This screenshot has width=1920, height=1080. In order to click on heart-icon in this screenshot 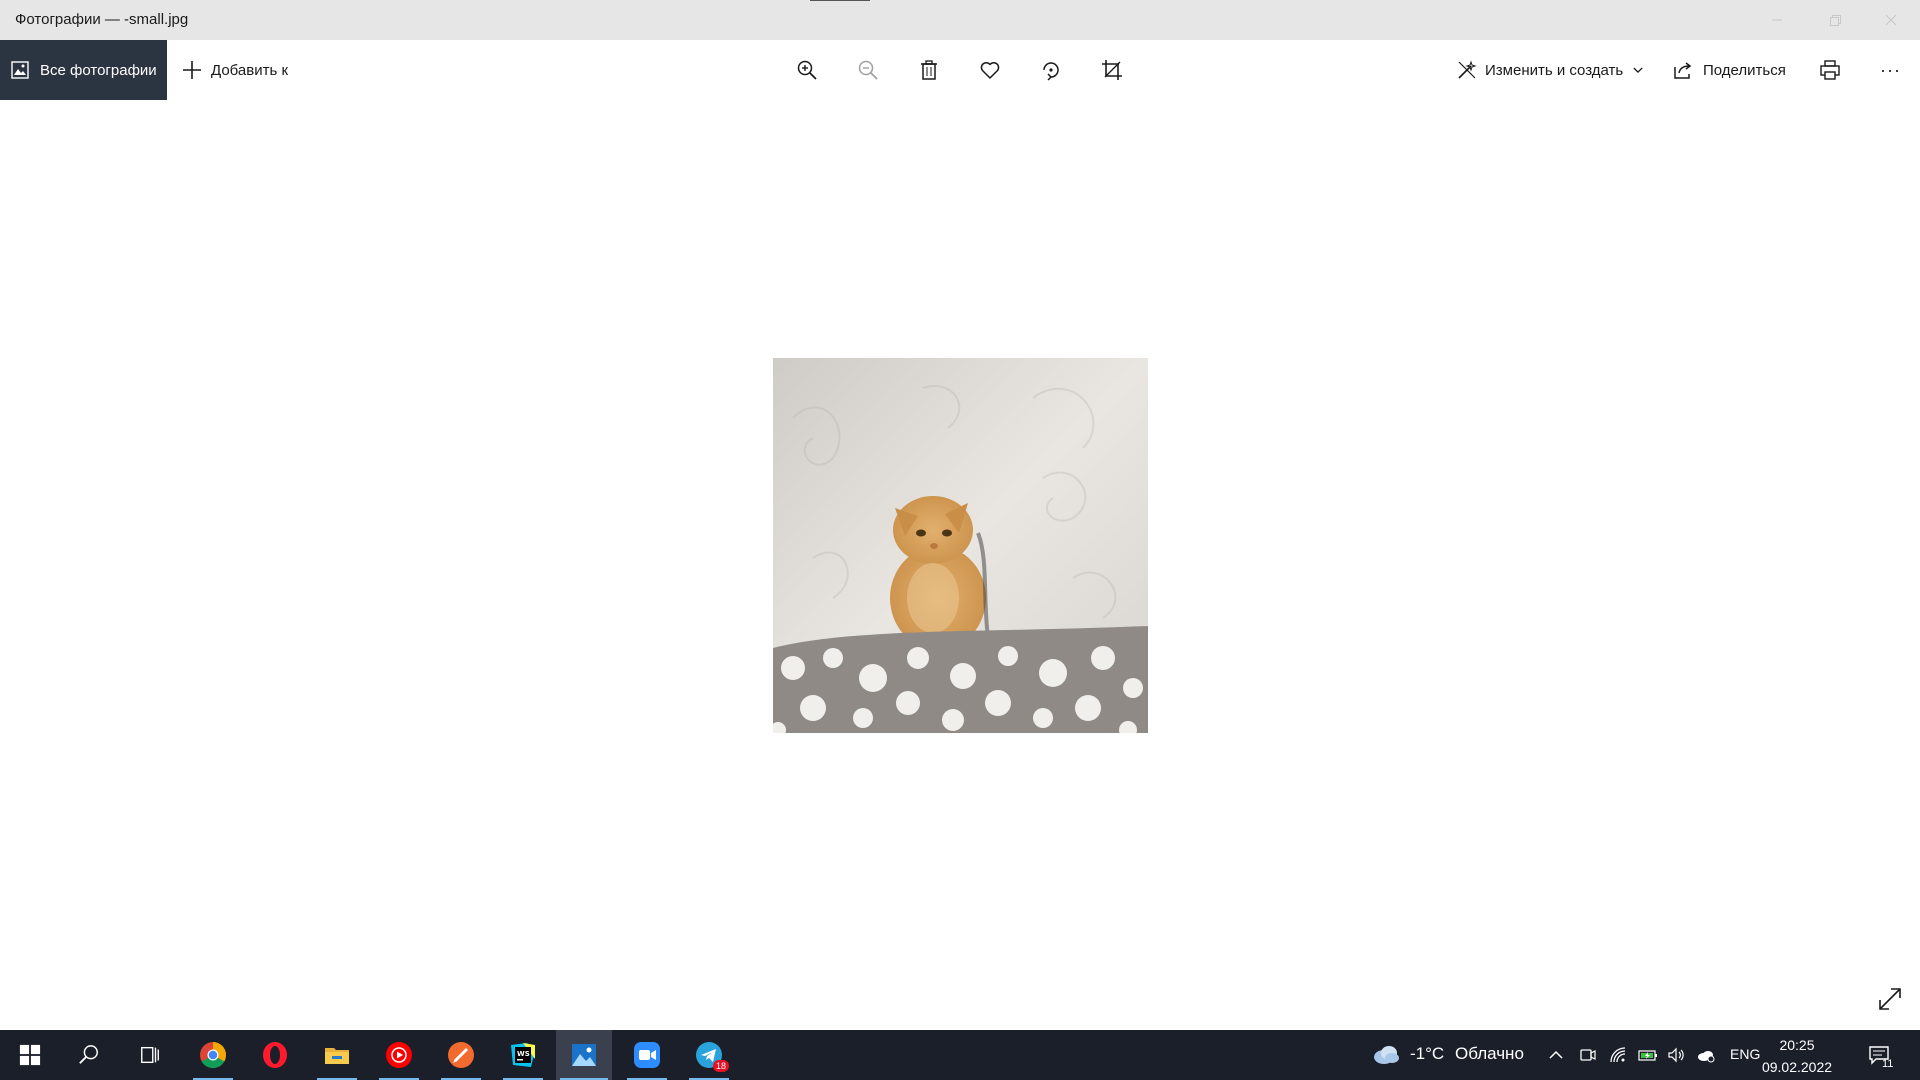, I will do `click(990, 70)`.